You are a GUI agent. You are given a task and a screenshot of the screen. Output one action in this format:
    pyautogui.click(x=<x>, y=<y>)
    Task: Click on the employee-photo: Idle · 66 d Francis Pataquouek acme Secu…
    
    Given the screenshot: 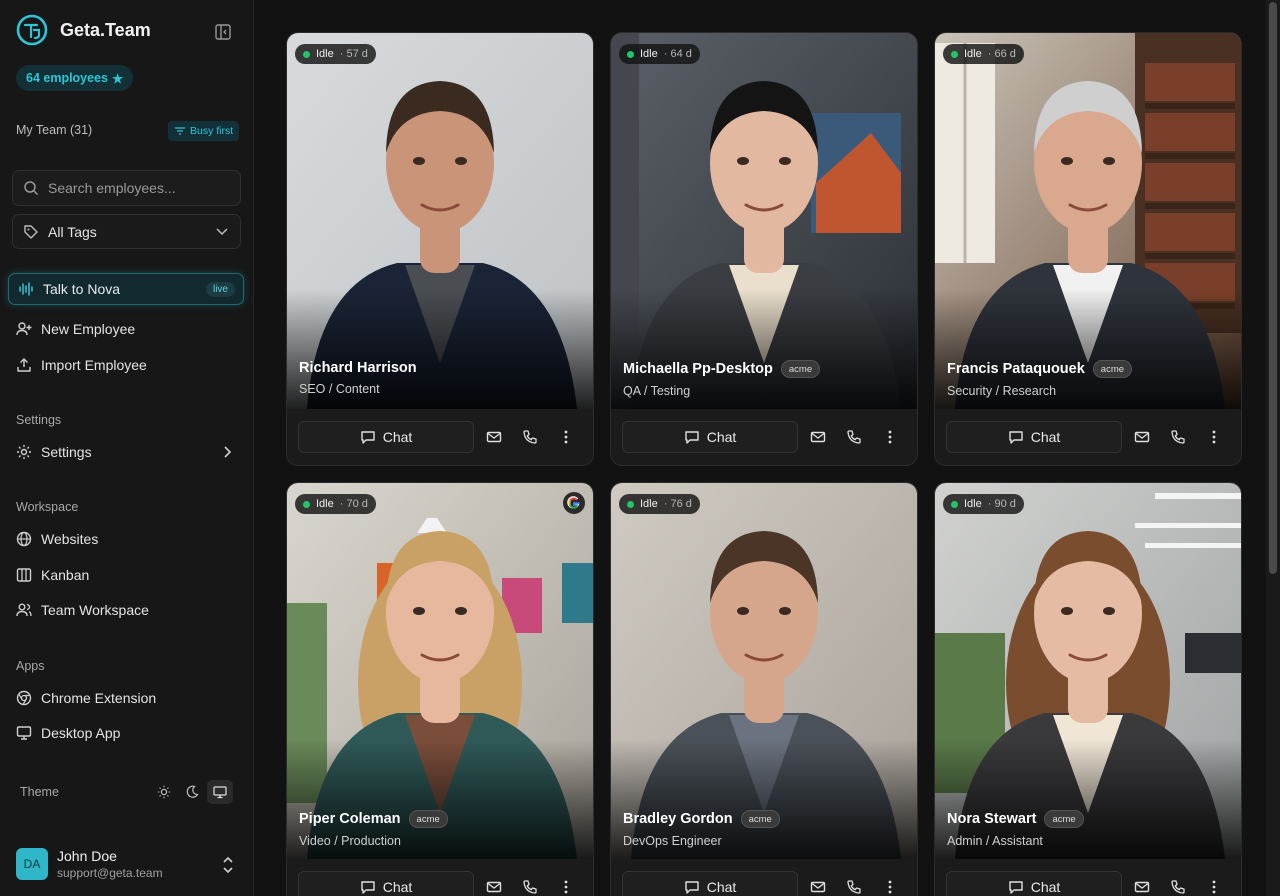 What is the action you would take?
    pyautogui.click(x=1088, y=221)
    